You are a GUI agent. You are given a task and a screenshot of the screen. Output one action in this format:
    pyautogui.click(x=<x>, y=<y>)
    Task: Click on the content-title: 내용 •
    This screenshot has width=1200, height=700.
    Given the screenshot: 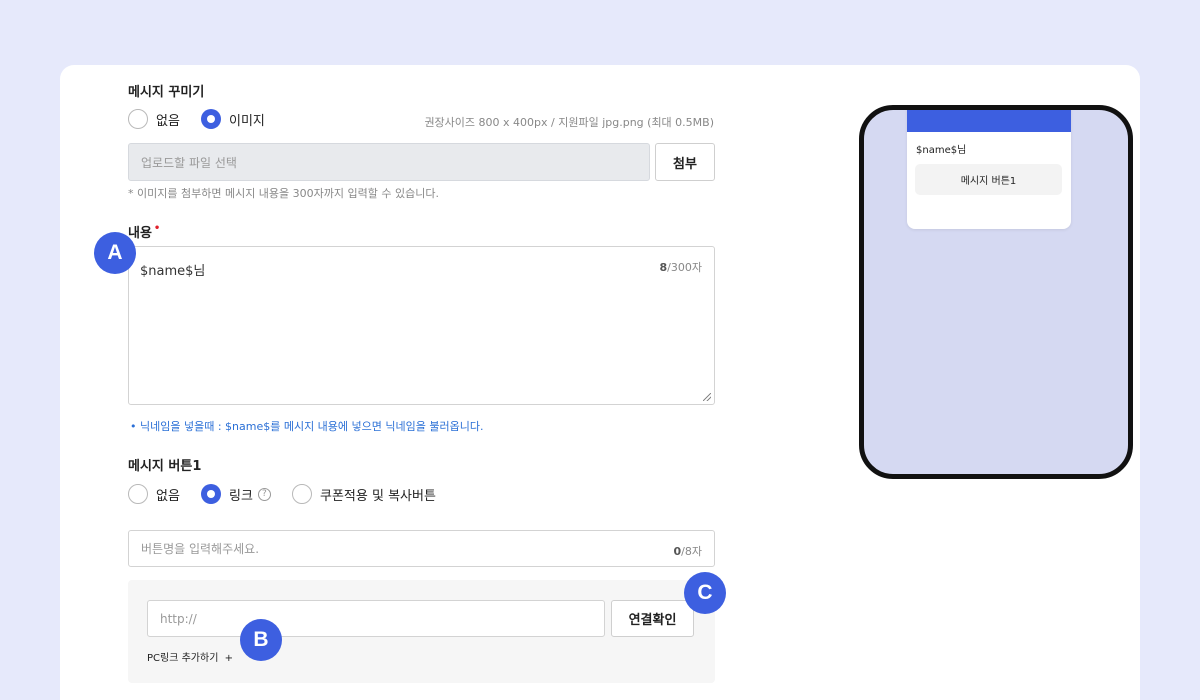 What is the action you would take?
    pyautogui.click(x=144, y=231)
    